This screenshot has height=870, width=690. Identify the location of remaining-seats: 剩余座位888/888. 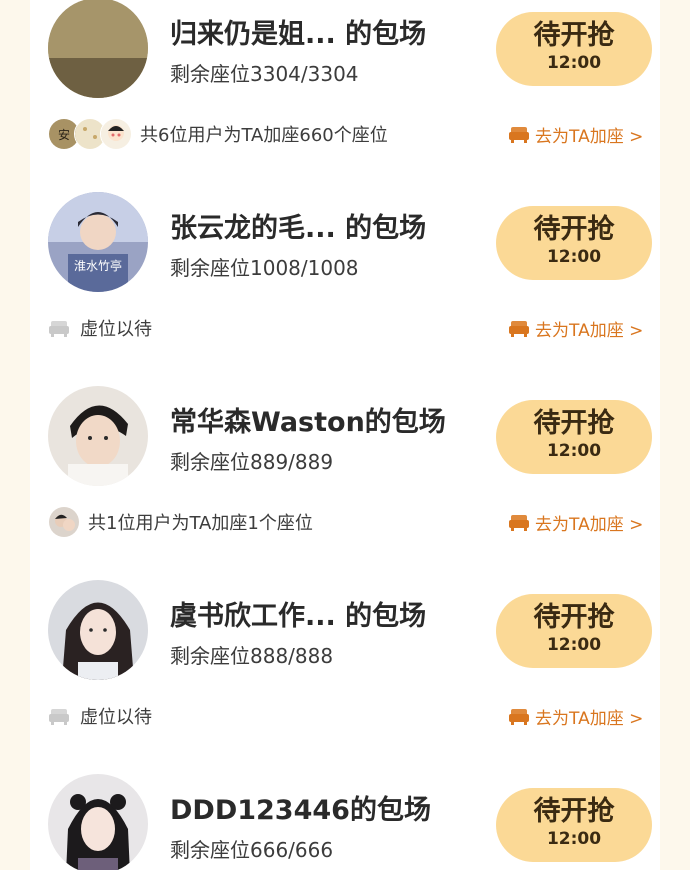
(252, 656).